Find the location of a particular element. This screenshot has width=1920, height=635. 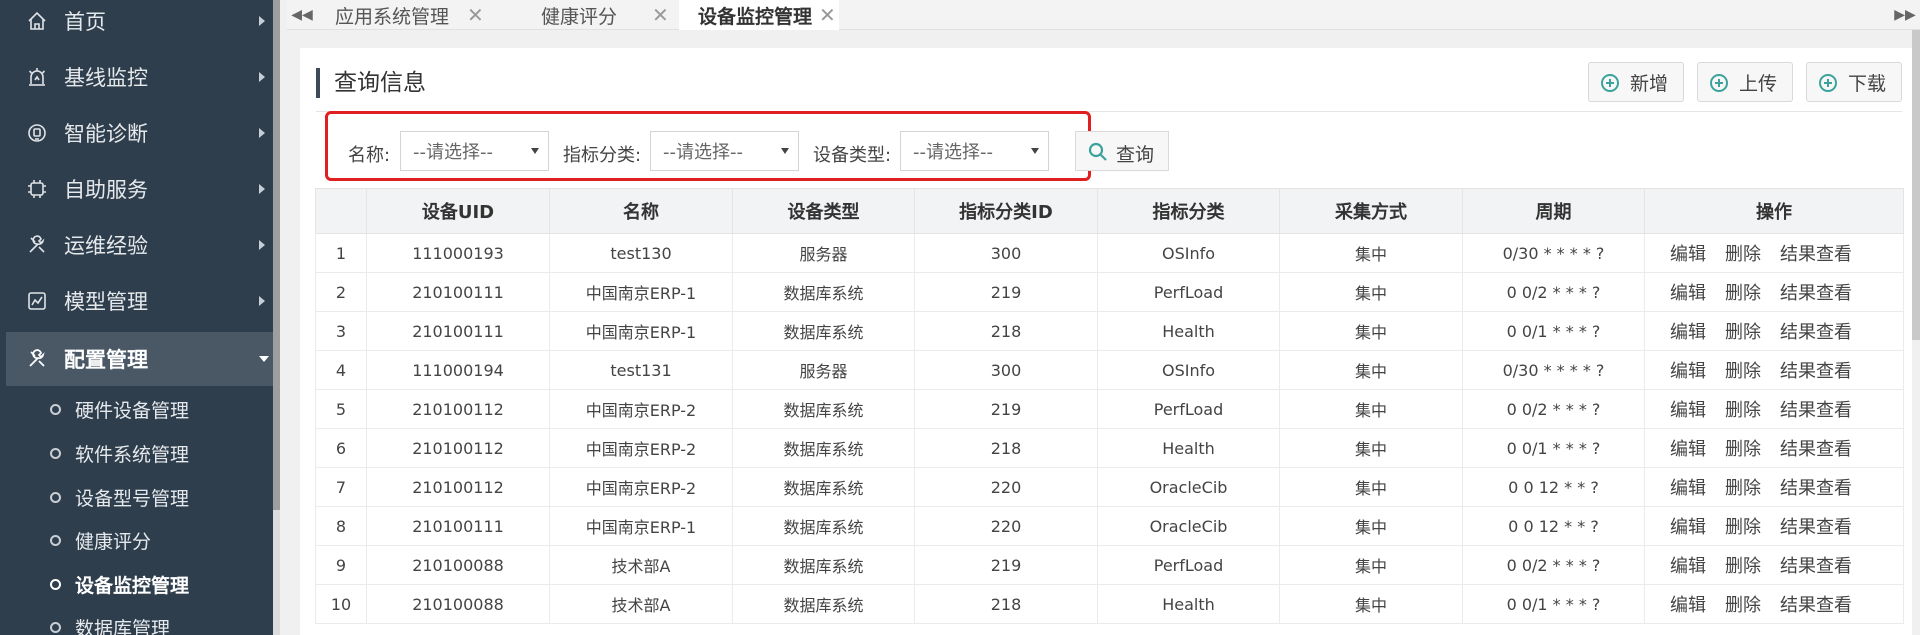

main-scrollbar-thumb is located at coordinates (1916, 185).